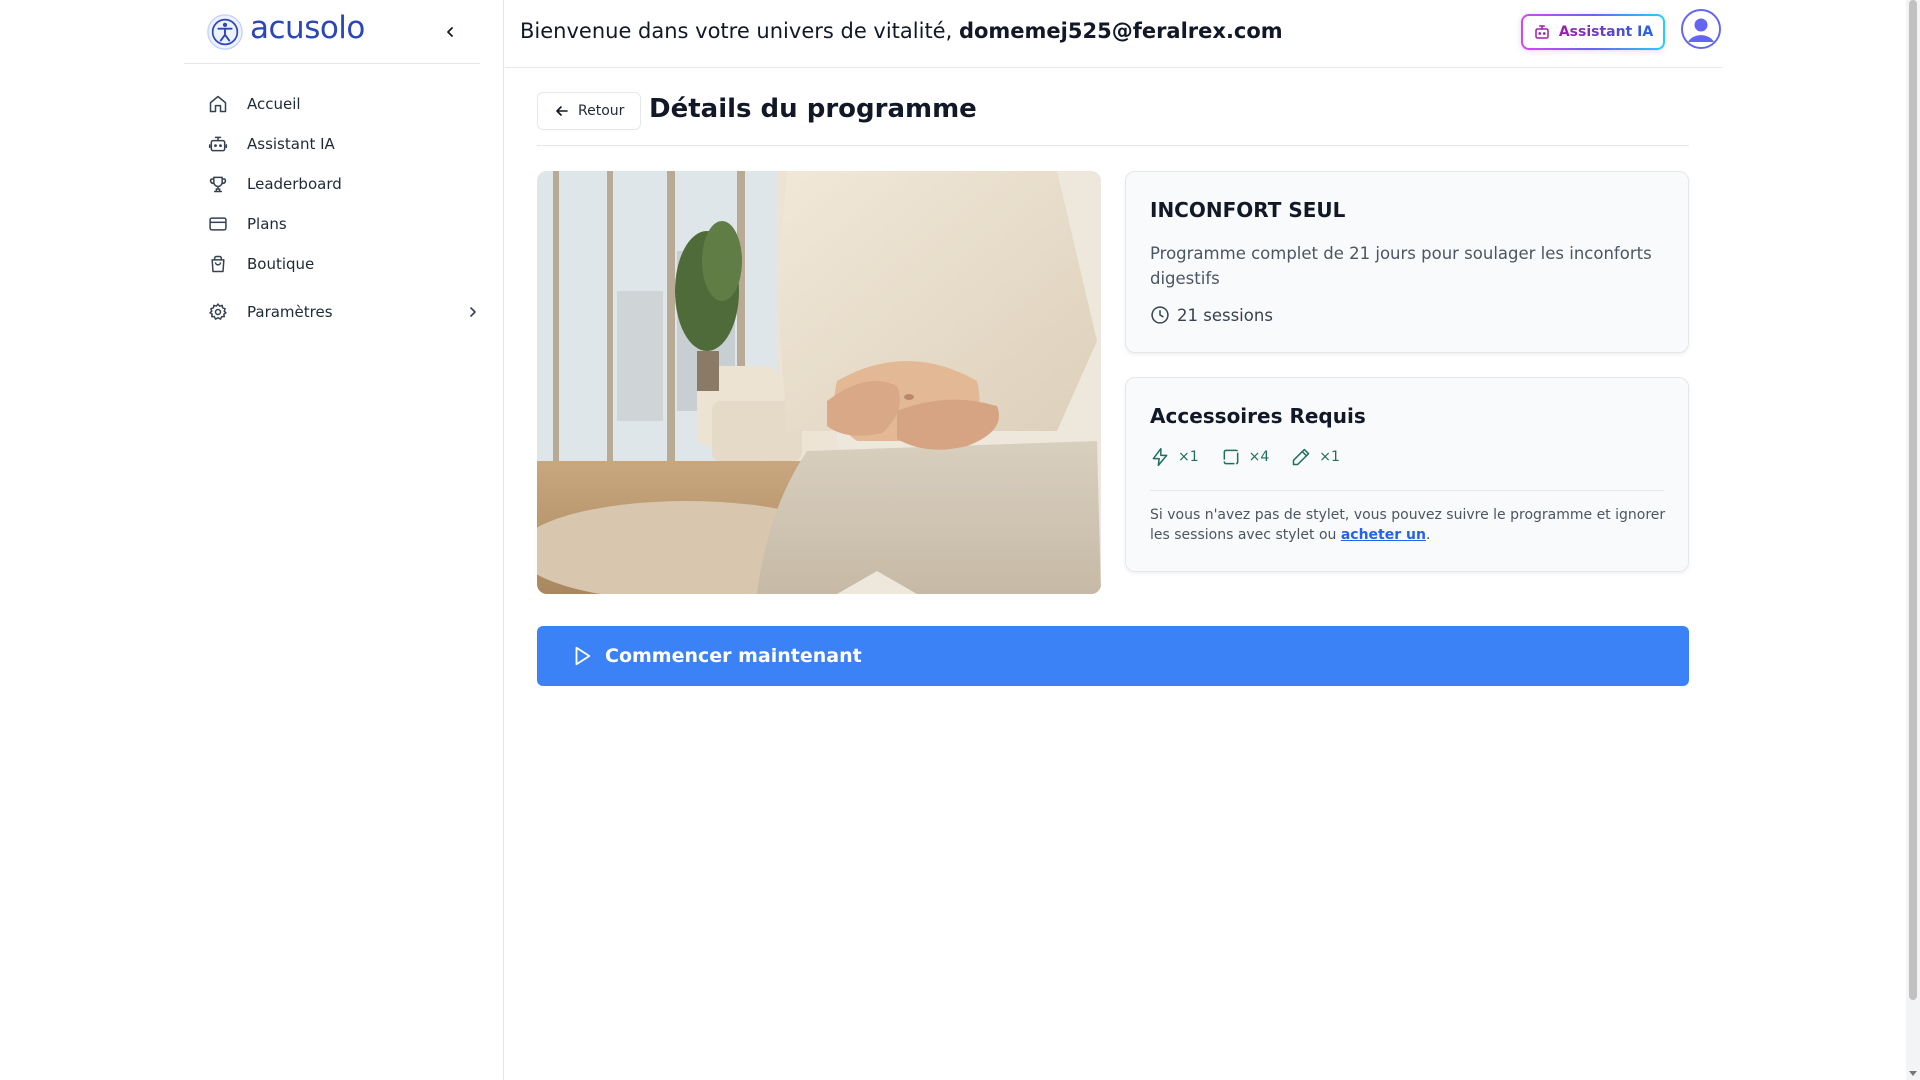 The image size is (1920, 1080). What do you see at coordinates (342, 224) in the screenshot?
I see `sidebar-item-plans: Plans` at bounding box center [342, 224].